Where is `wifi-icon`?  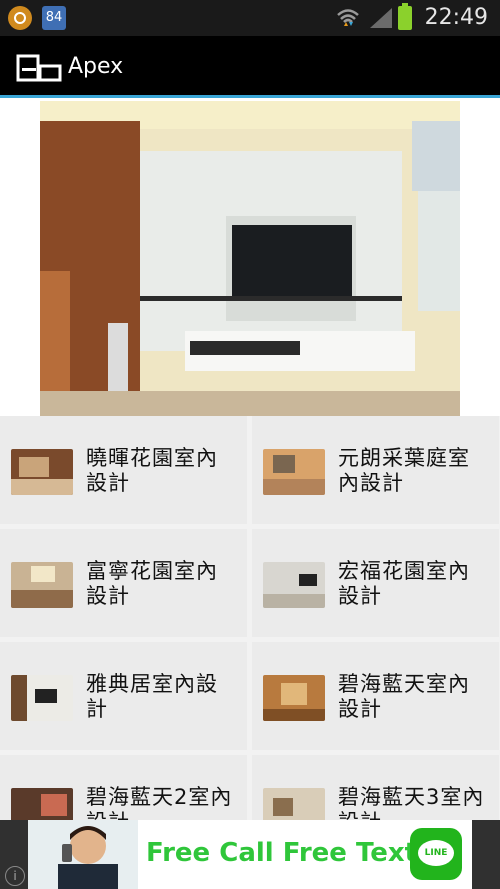 wifi-icon is located at coordinates (348, 17).